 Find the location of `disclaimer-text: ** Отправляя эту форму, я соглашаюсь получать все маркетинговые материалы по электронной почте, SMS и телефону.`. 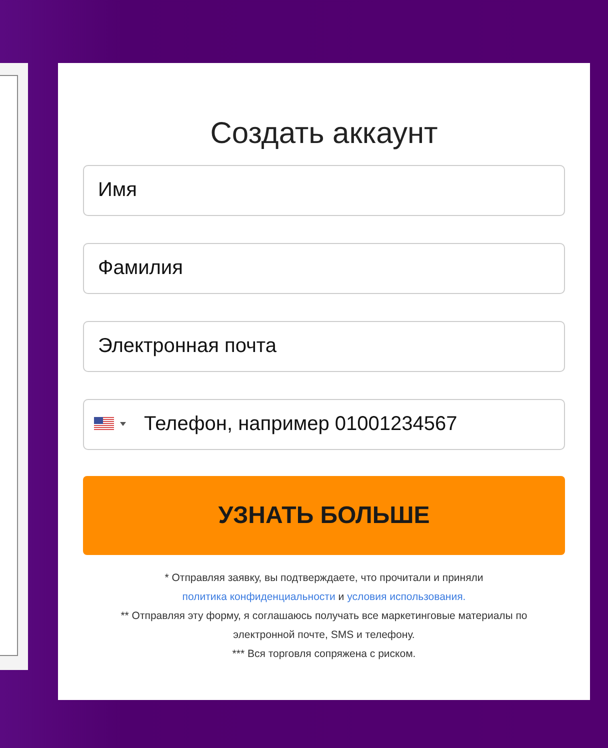

disclaimer-text: ** Отправляя эту форму, я соглашаюсь получать все маркетинговые материалы по электронной почте, SMS и телефону. is located at coordinates (324, 626).